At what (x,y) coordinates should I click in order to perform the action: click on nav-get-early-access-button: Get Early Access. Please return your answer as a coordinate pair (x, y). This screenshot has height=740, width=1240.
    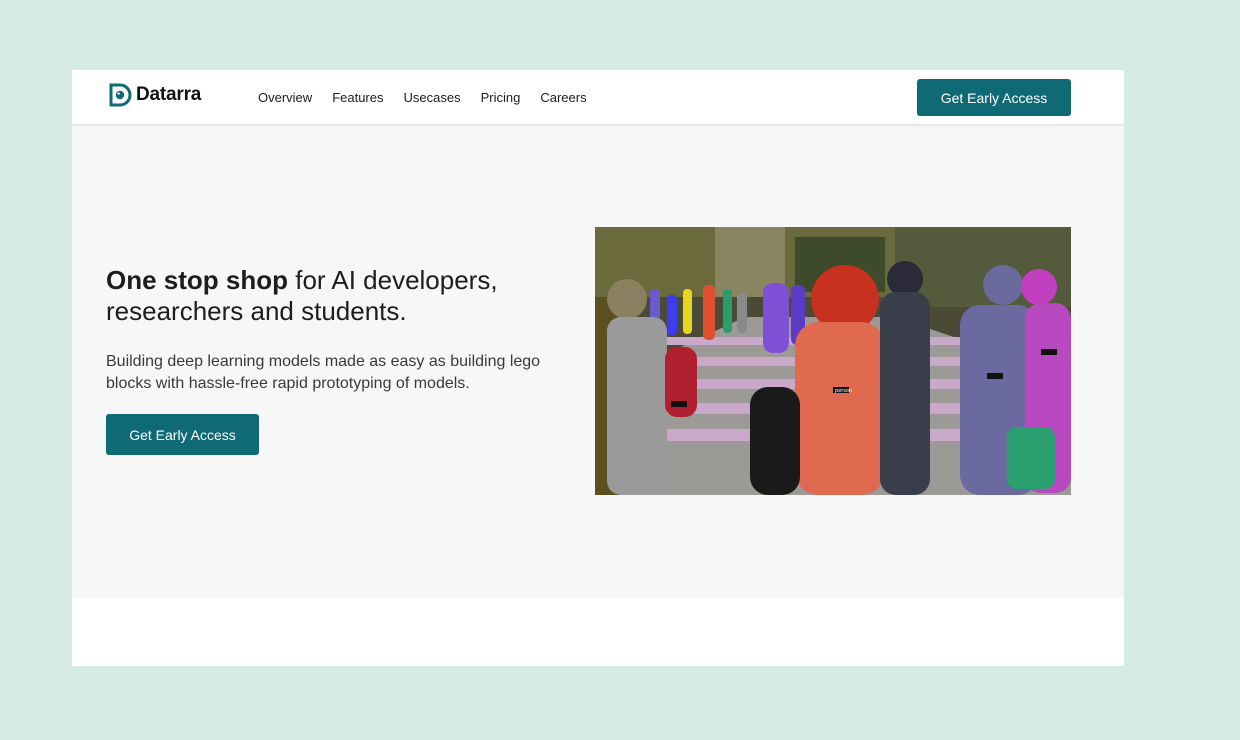
    Looking at the image, I should click on (994, 97).